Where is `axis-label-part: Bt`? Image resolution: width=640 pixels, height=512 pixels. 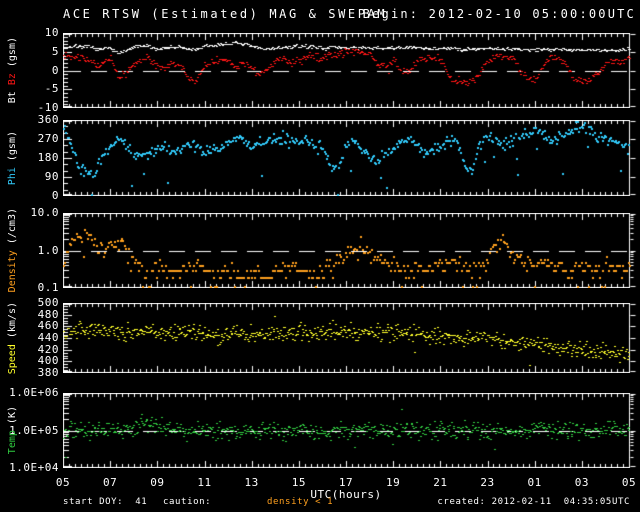 axis-label-part: Bt is located at coordinates (12, 94).